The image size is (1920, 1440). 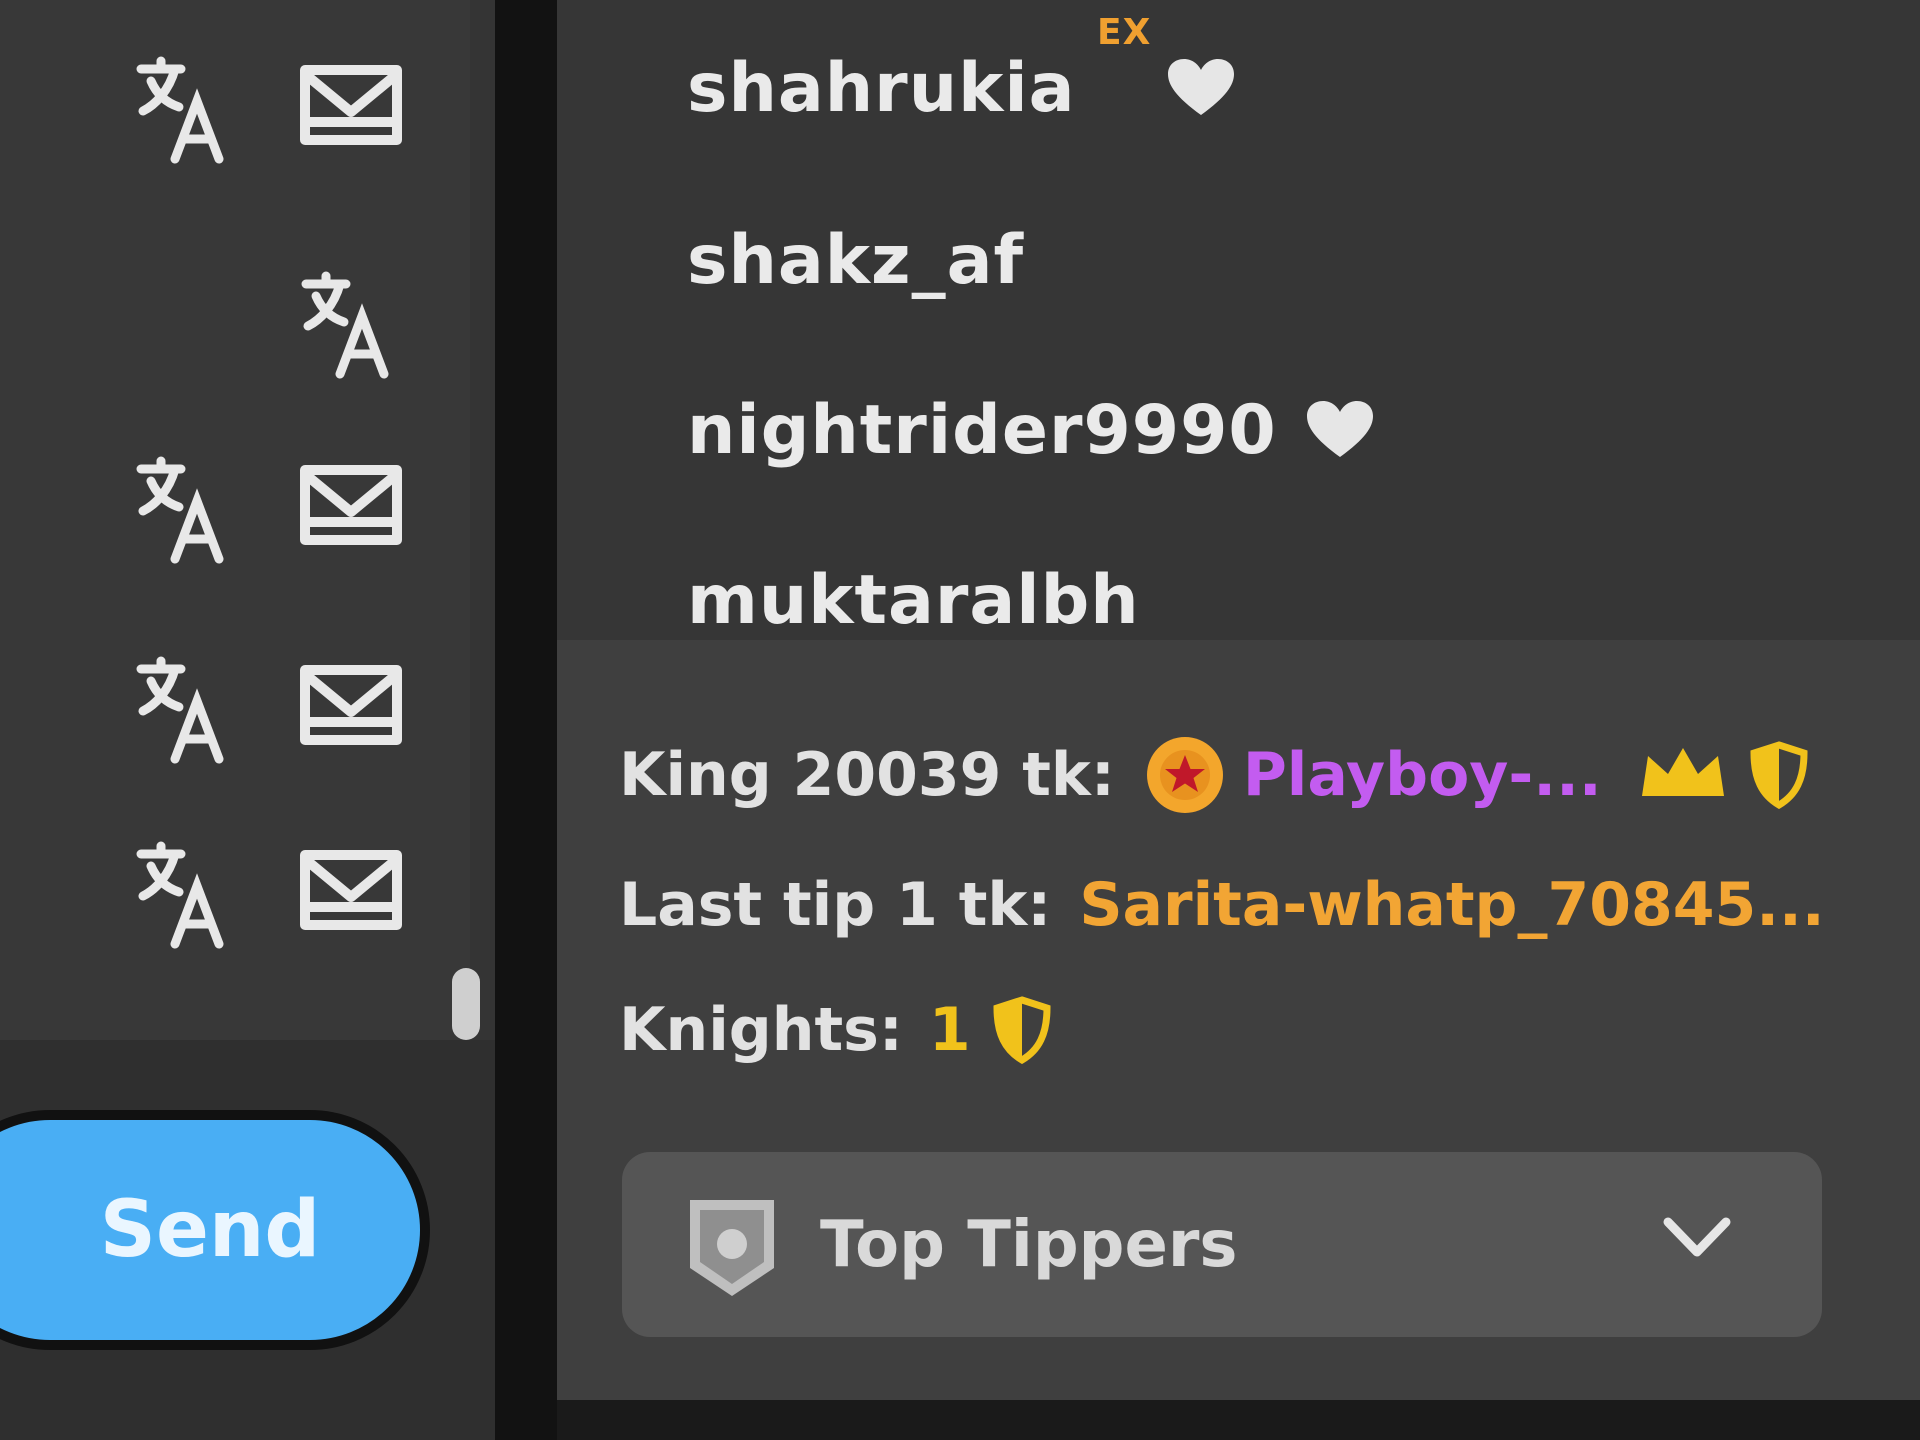 I want to click on last-tip-label: Last tip 1 tk:, so click(x=835, y=905).